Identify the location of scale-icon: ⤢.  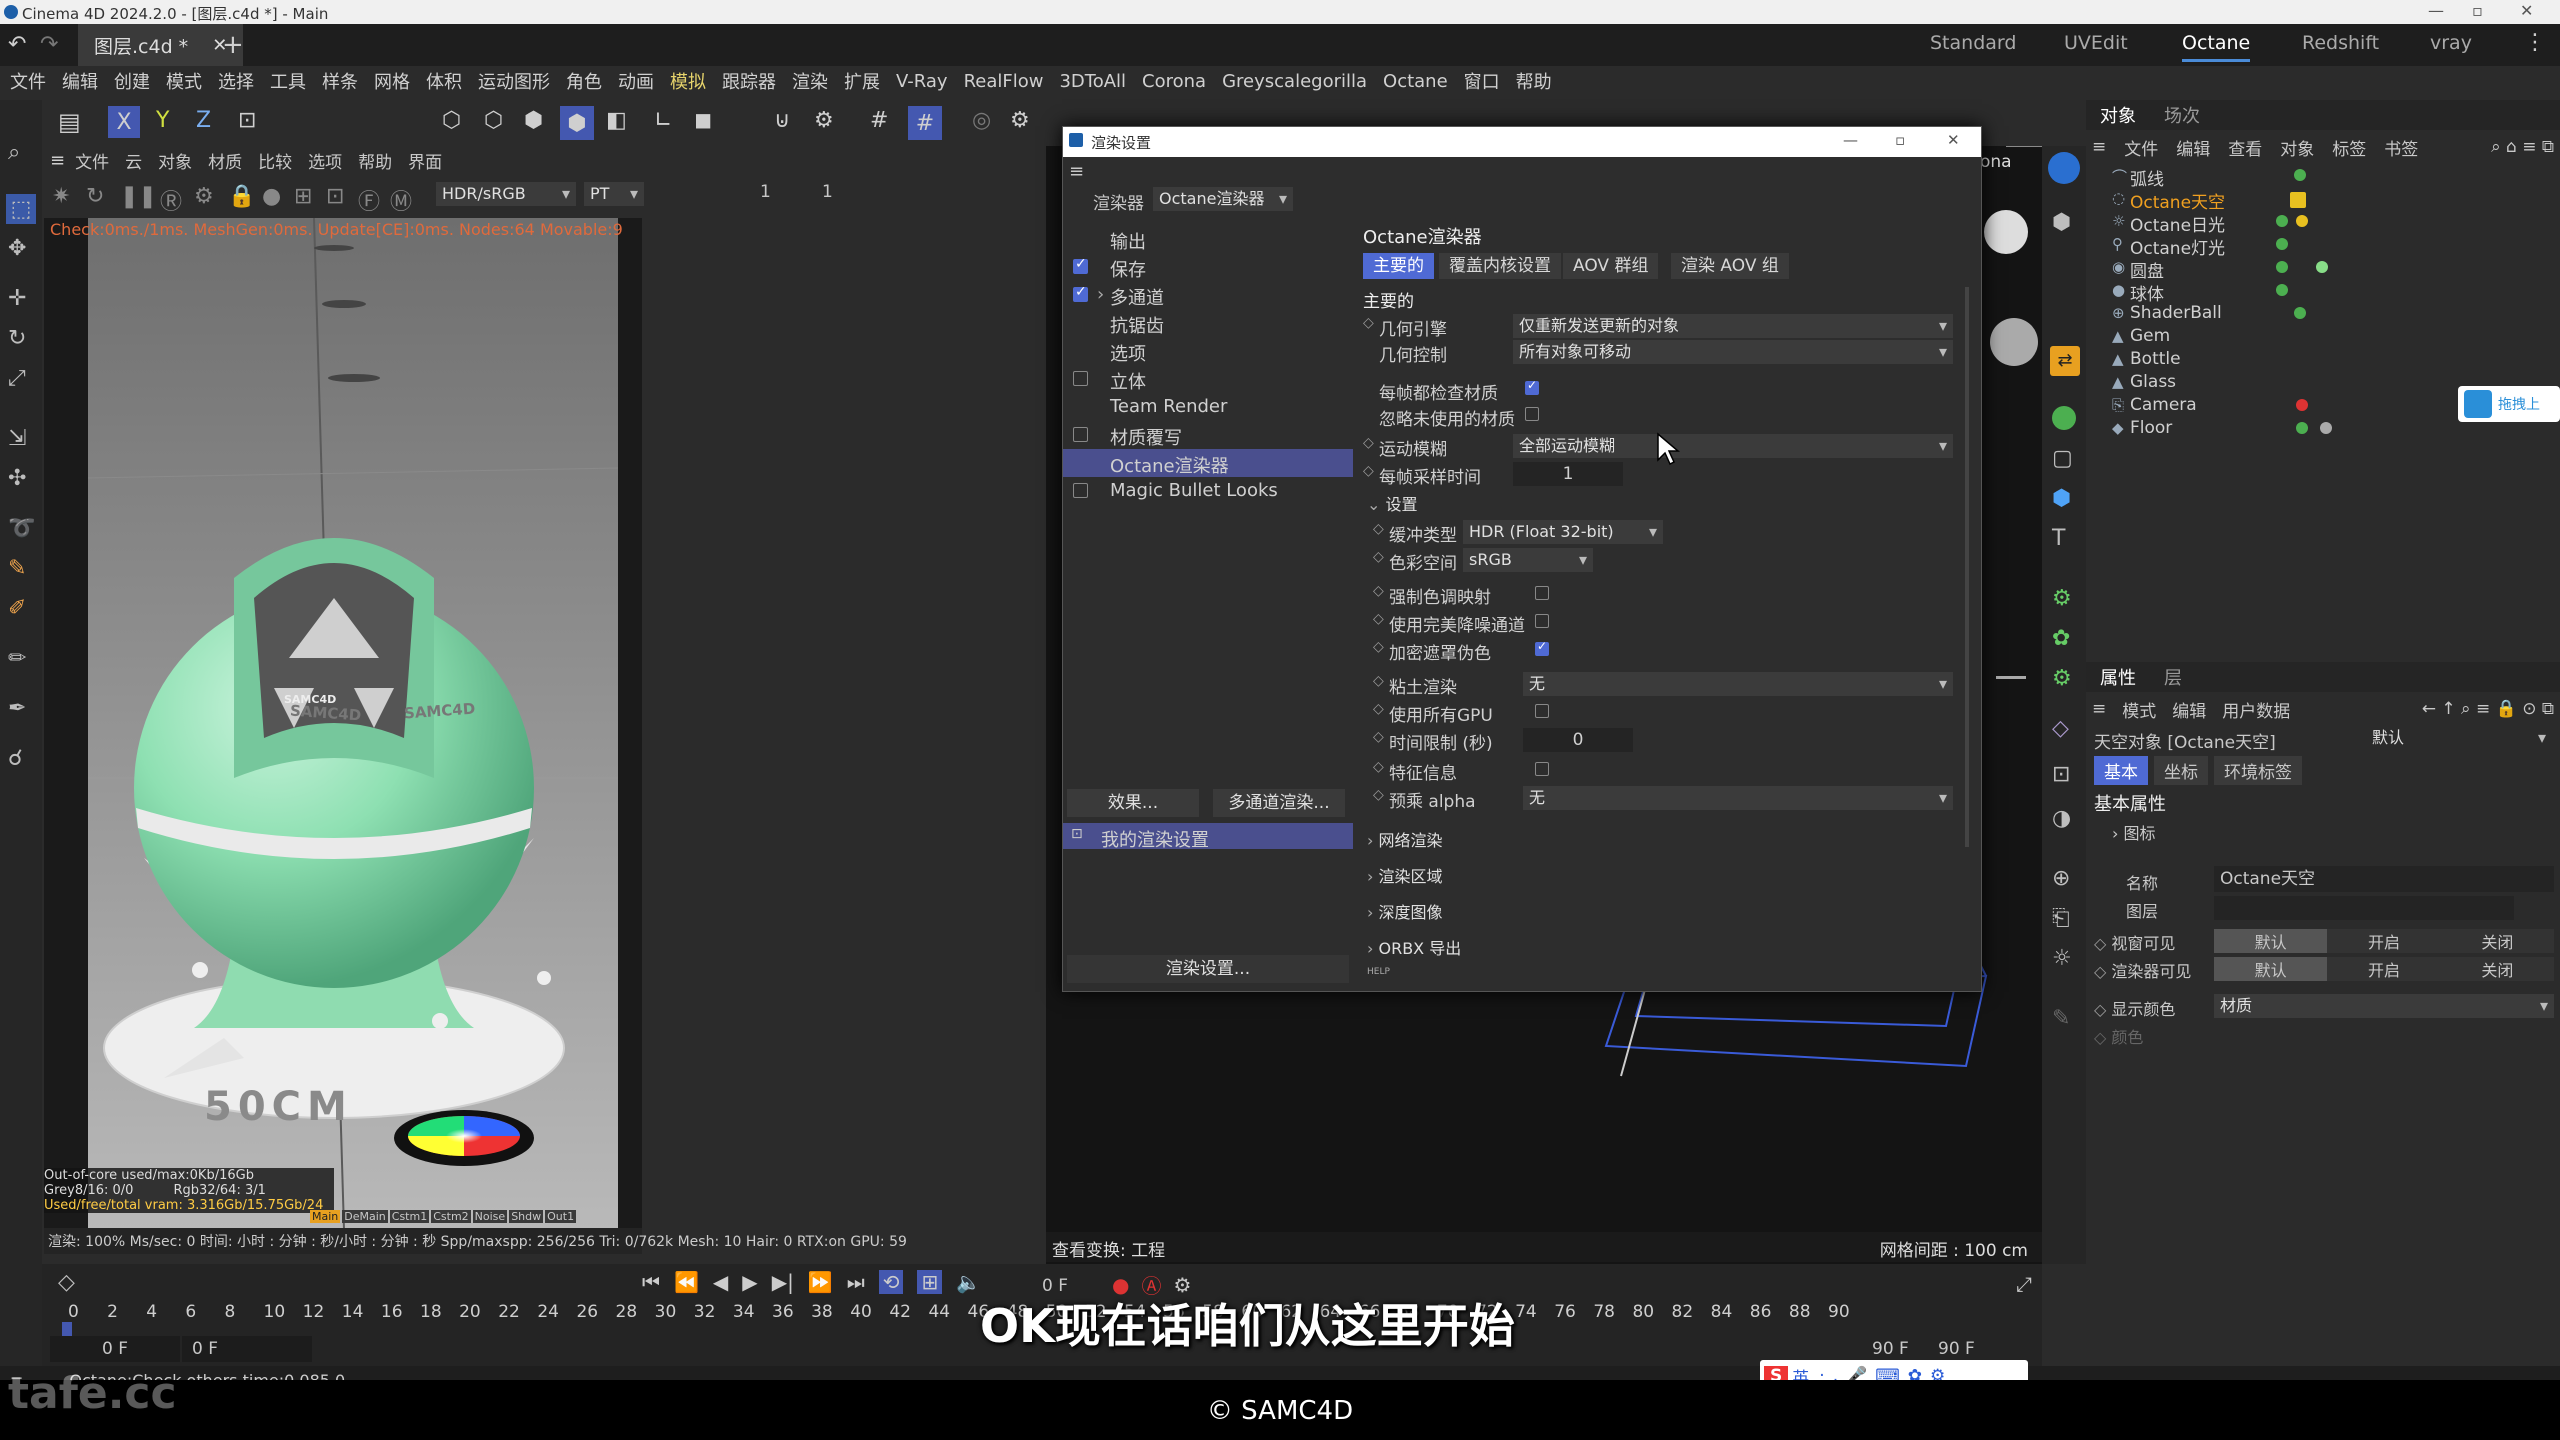
(17, 378).